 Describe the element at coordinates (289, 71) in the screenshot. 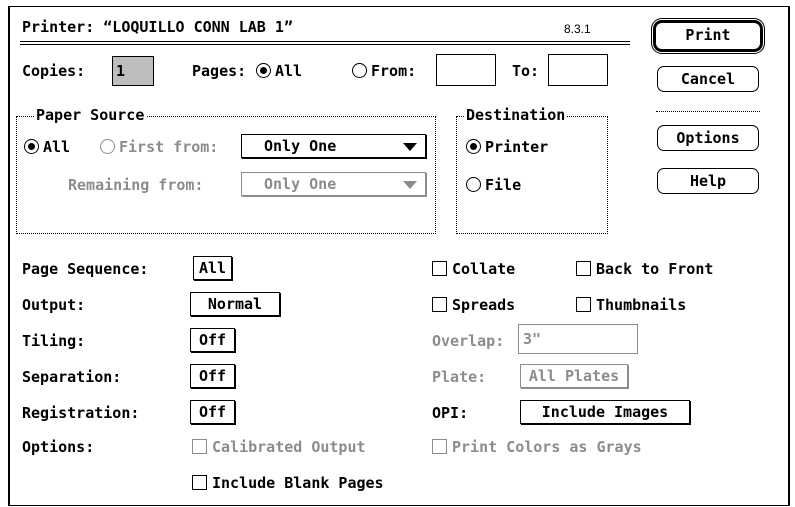

I see `pages-all-label: All` at that location.